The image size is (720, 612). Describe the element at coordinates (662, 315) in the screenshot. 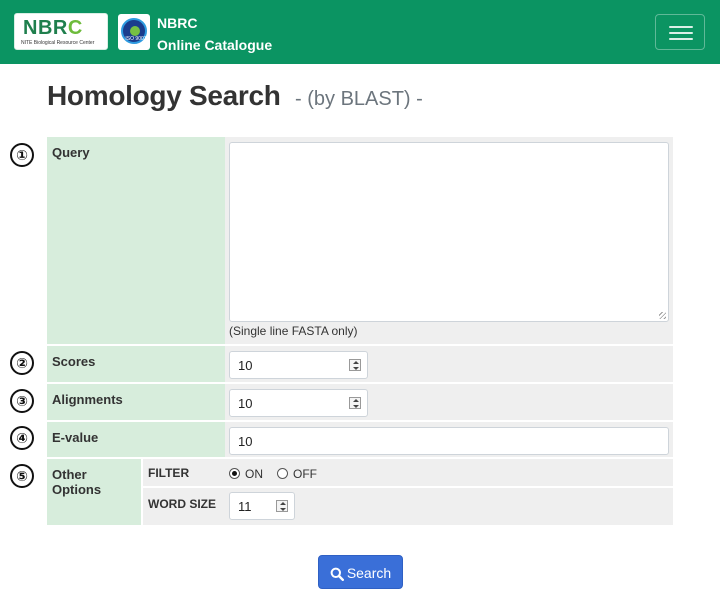

I see `resize-grip-icon` at that location.